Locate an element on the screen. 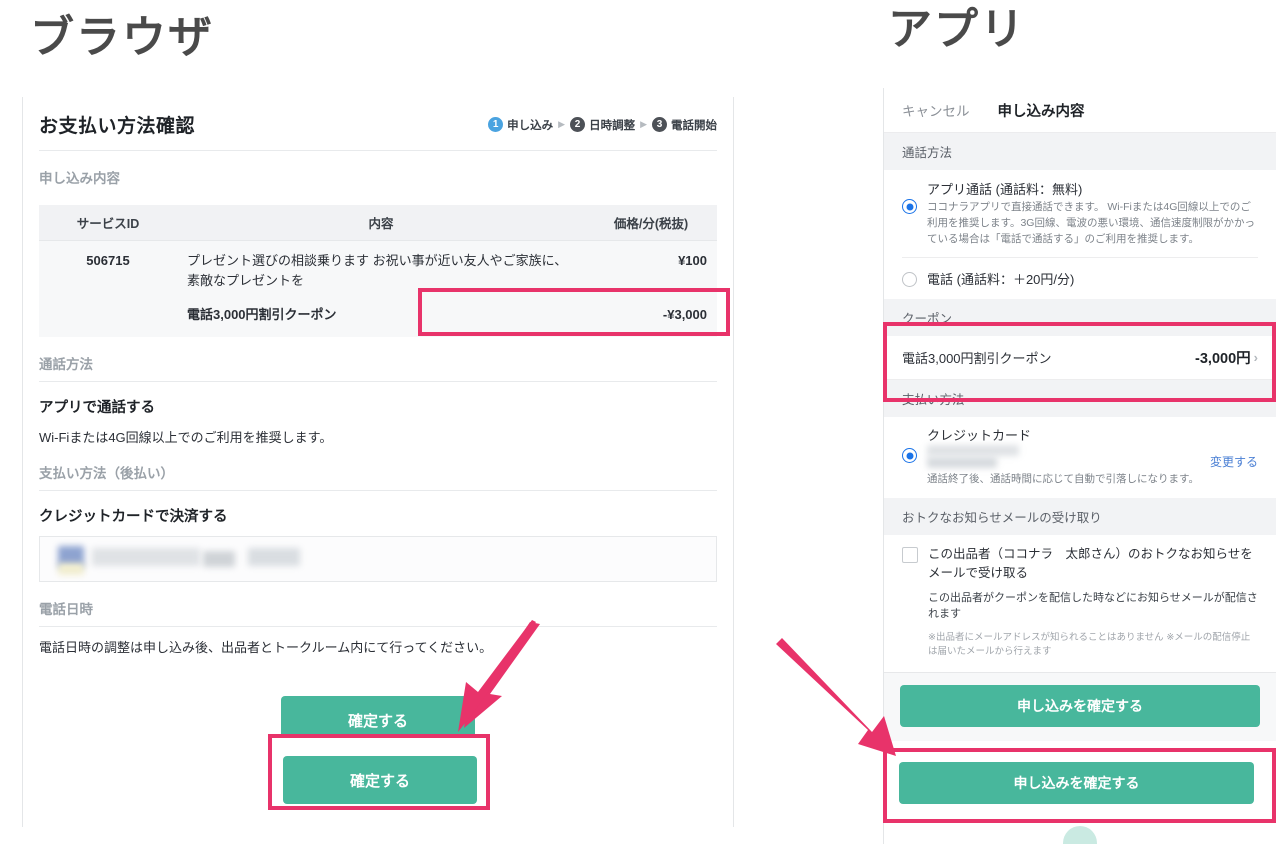 This screenshot has width=1276, height=844. radio-label-phone-call: 電話 (通話料：＋20円/分) is located at coordinates (1001, 280).